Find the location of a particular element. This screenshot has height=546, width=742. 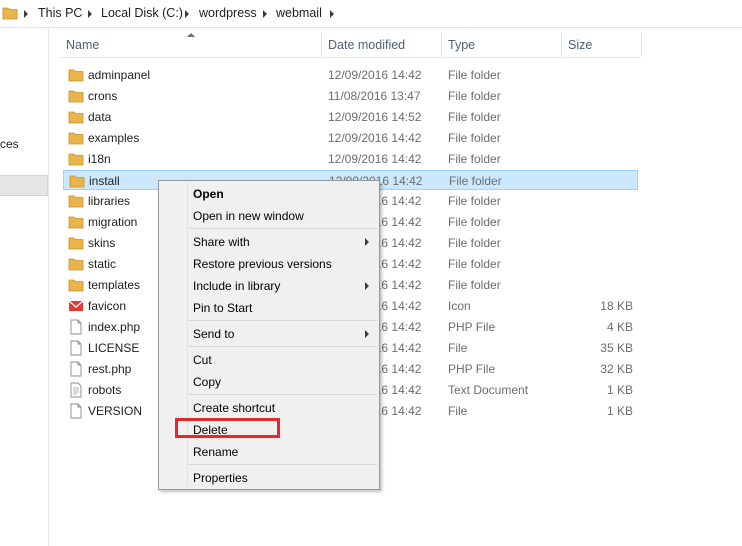

file-date: 12/09/2016 14:42 is located at coordinates (375, 159).